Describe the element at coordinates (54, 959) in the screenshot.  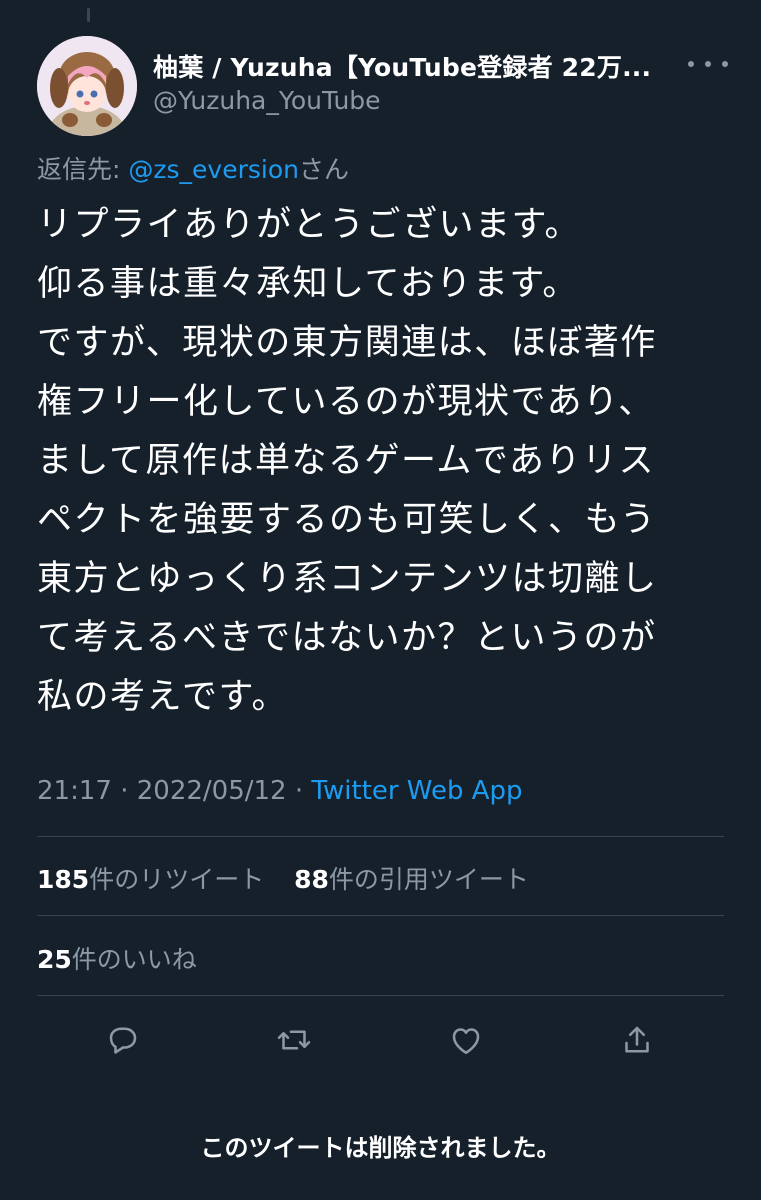
I see `like-count: 25` at that location.